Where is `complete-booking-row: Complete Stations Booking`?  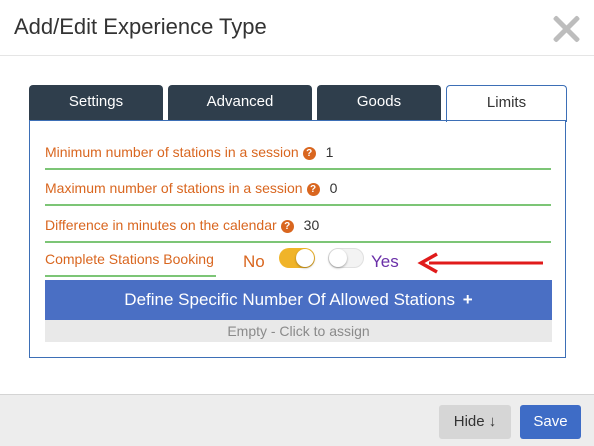
complete-booking-row: Complete Stations Booking is located at coordinates (130, 264).